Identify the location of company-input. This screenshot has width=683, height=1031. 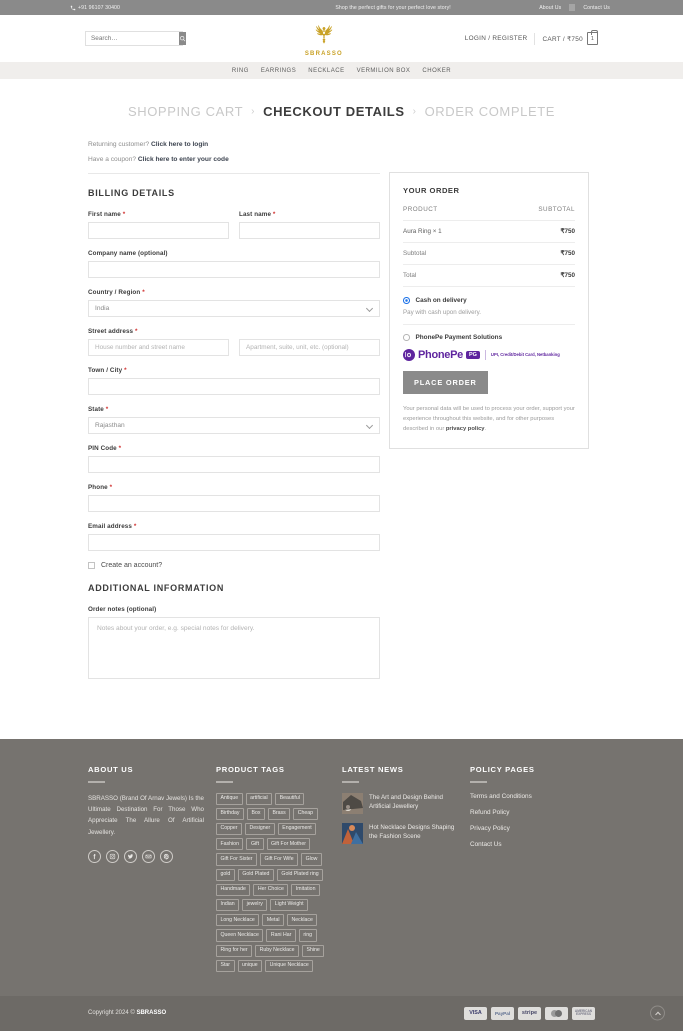
(234, 269).